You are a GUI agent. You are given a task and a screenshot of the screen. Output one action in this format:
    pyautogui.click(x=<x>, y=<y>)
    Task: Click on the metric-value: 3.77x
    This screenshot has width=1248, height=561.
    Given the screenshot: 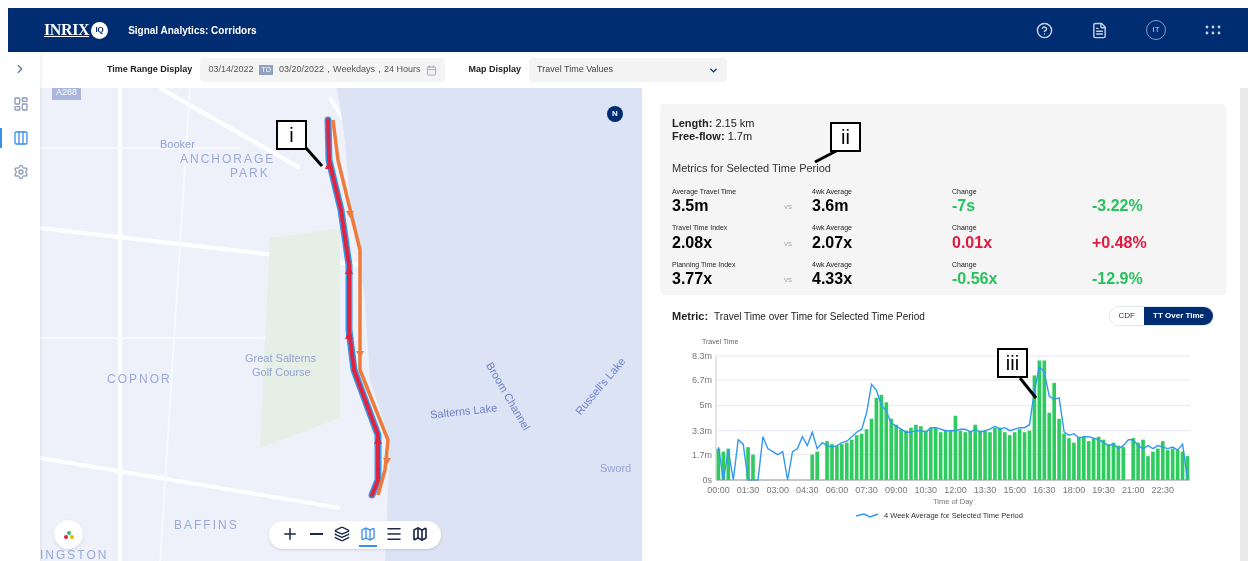 What is the action you would take?
    pyautogui.click(x=693, y=278)
    